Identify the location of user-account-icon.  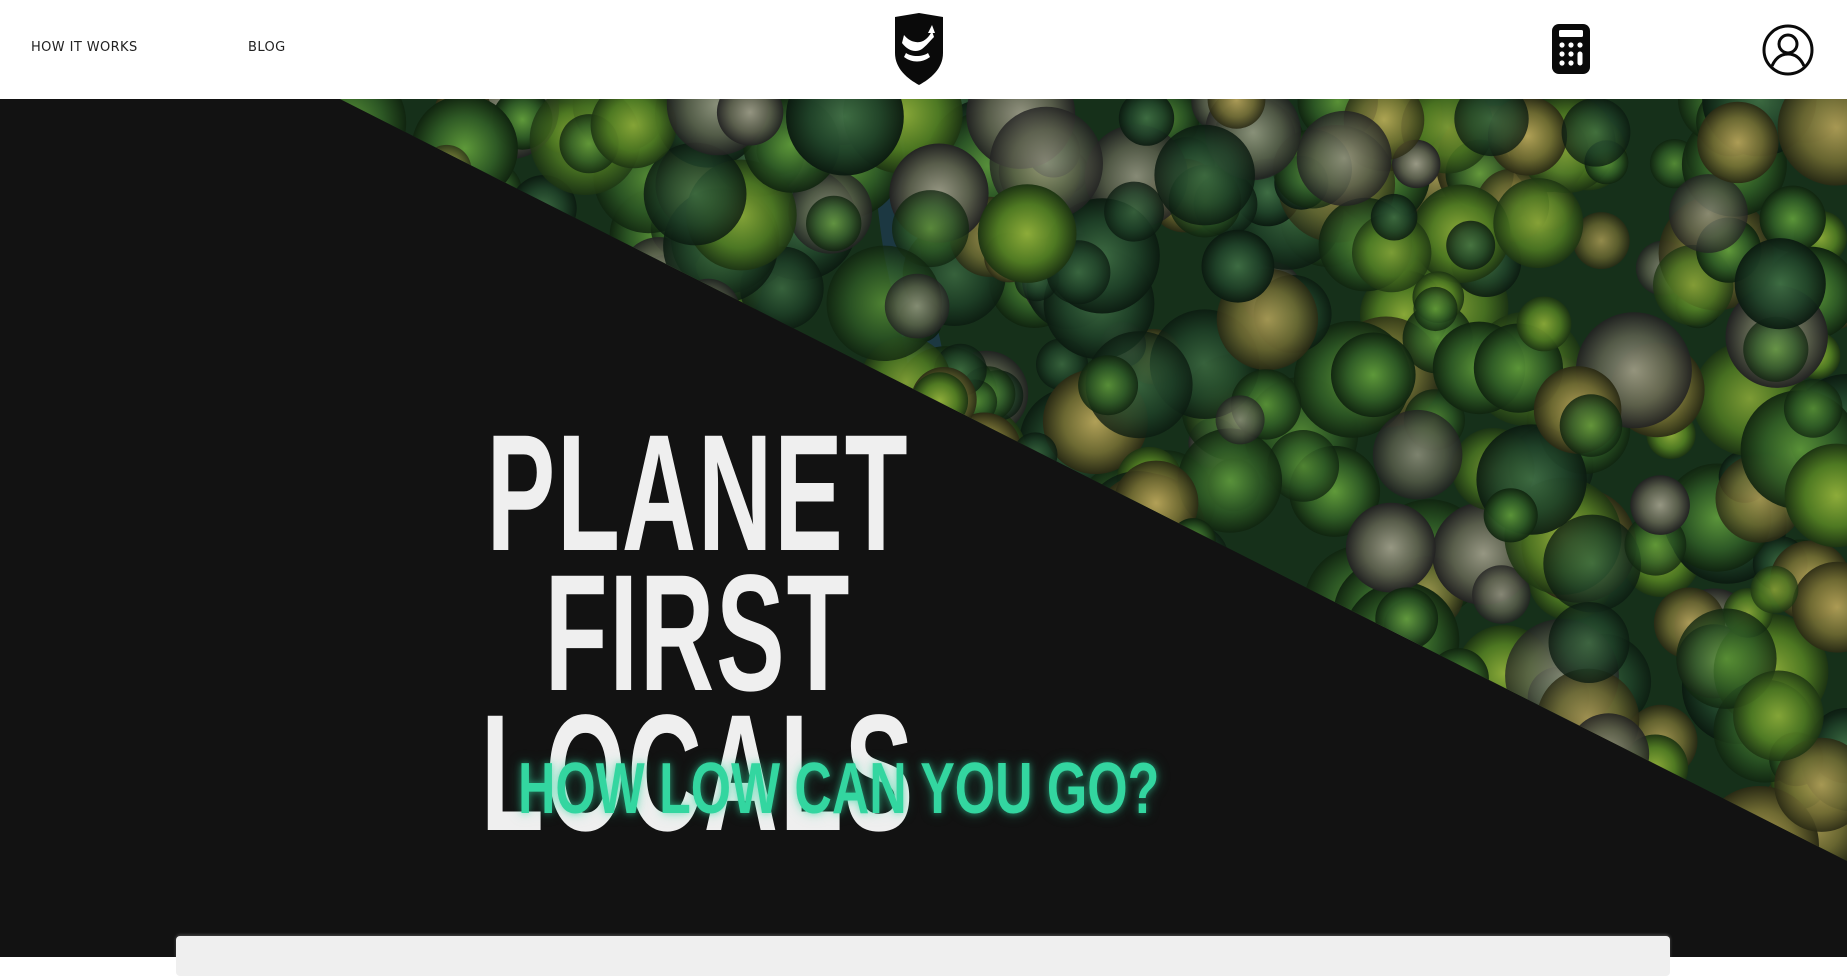
(1788, 50).